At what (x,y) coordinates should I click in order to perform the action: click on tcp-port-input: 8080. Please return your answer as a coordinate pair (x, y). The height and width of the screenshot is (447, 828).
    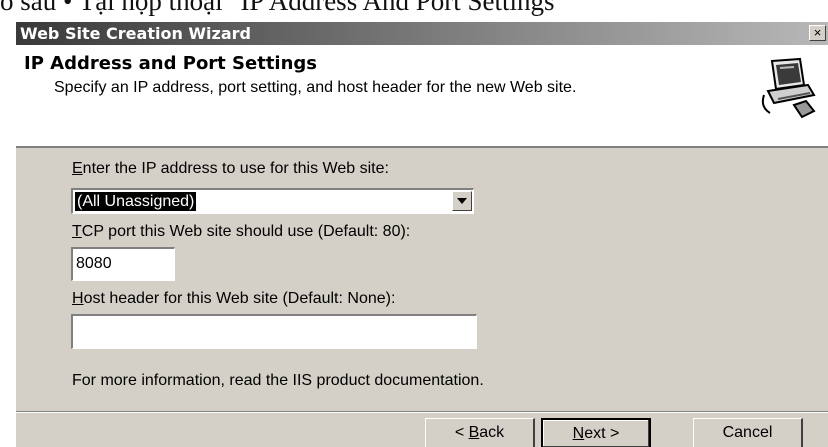
    Looking at the image, I should click on (123, 264).